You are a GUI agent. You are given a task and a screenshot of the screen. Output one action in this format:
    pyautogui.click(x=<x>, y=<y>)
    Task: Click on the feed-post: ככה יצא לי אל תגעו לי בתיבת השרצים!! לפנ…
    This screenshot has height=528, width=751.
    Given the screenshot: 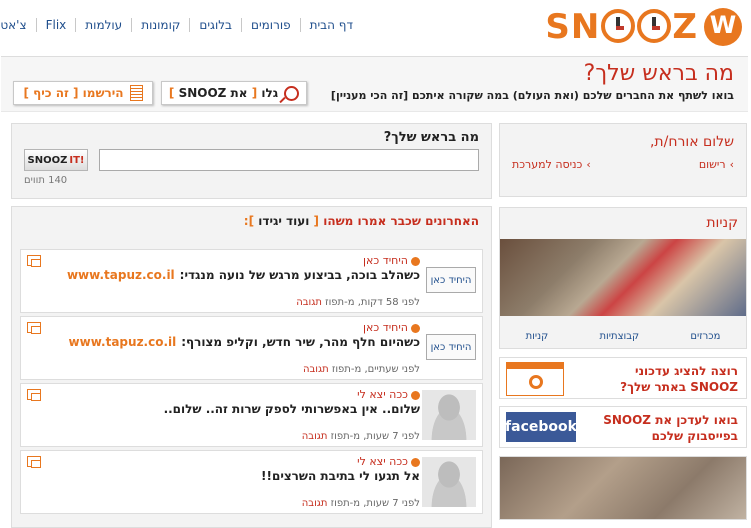 What is the action you would take?
    pyautogui.click(x=252, y=482)
    